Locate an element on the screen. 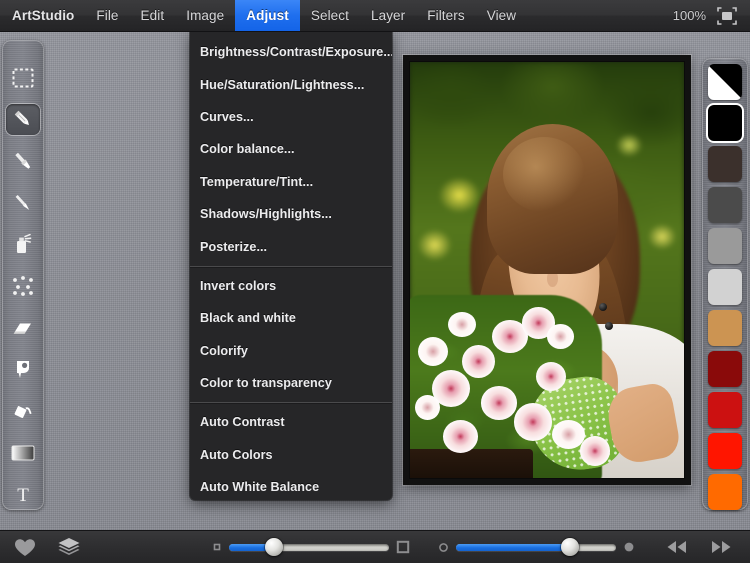  pencil-icon is located at coordinates (23, 119).